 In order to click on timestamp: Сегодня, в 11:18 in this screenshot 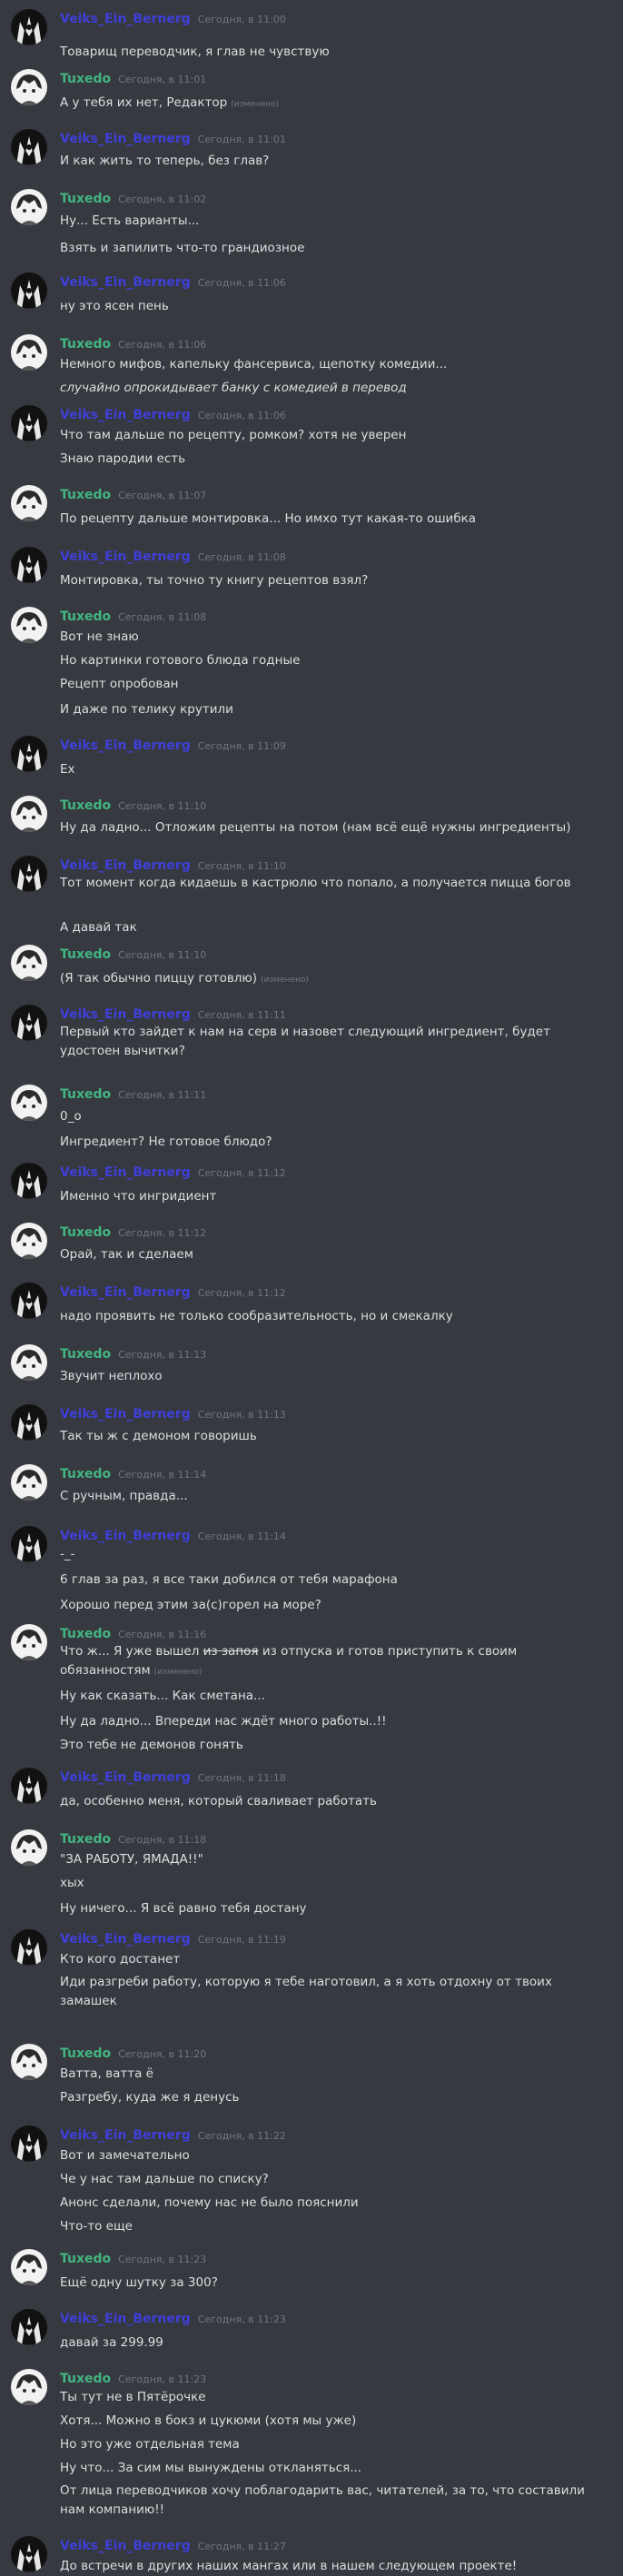, I will do `click(162, 1840)`.